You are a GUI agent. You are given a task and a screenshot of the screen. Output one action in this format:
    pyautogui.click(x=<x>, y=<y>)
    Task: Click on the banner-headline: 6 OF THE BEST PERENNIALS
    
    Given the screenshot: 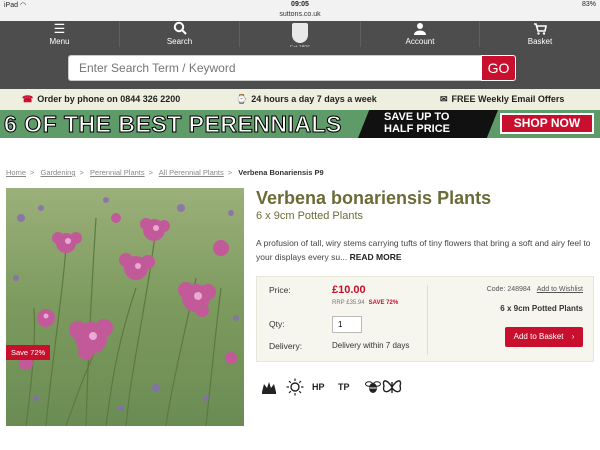 What is the action you would take?
    pyautogui.click(x=173, y=124)
    